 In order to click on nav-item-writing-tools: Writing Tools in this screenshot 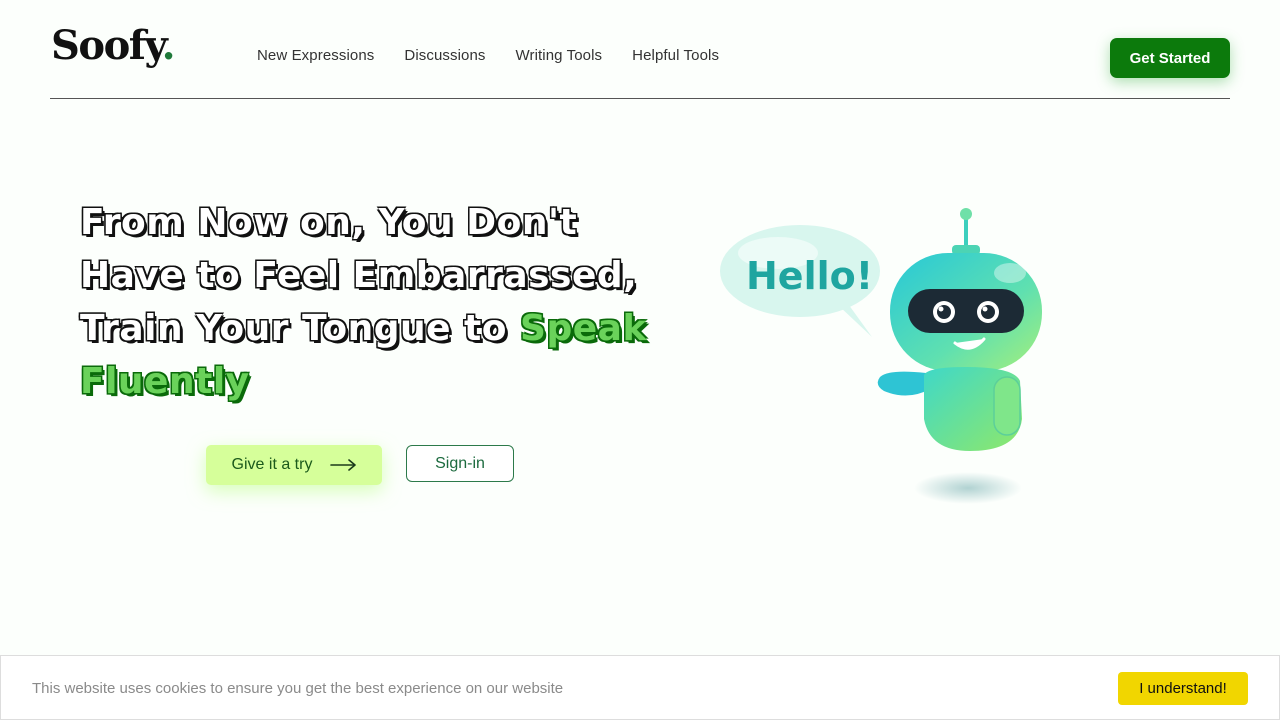, I will do `click(559, 55)`.